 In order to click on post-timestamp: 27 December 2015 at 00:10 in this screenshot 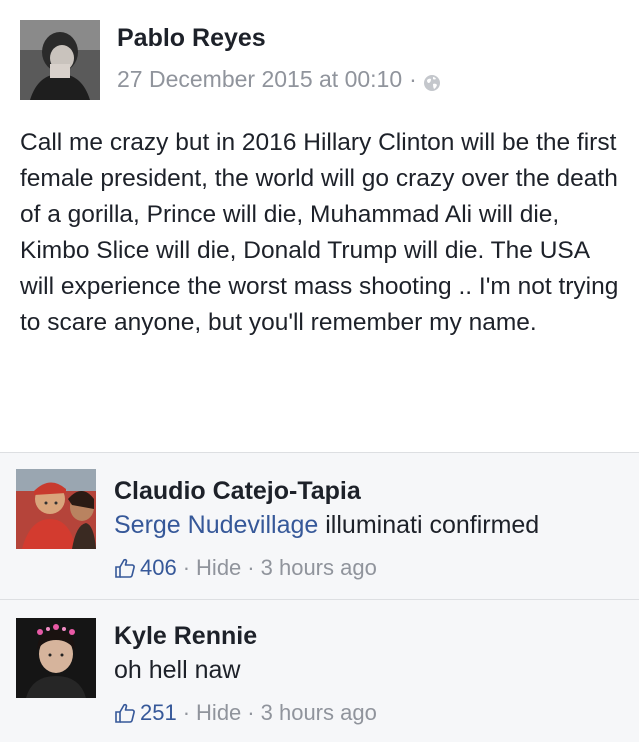, I will do `click(259, 79)`.